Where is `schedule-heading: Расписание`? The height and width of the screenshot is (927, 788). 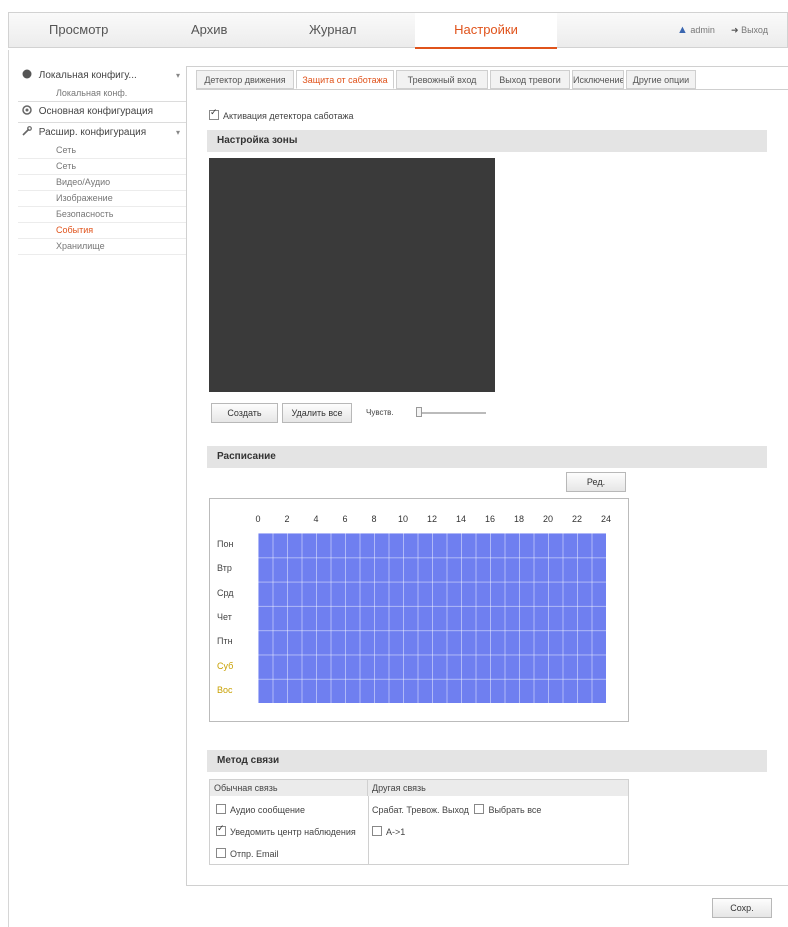 schedule-heading: Расписание is located at coordinates (487, 457).